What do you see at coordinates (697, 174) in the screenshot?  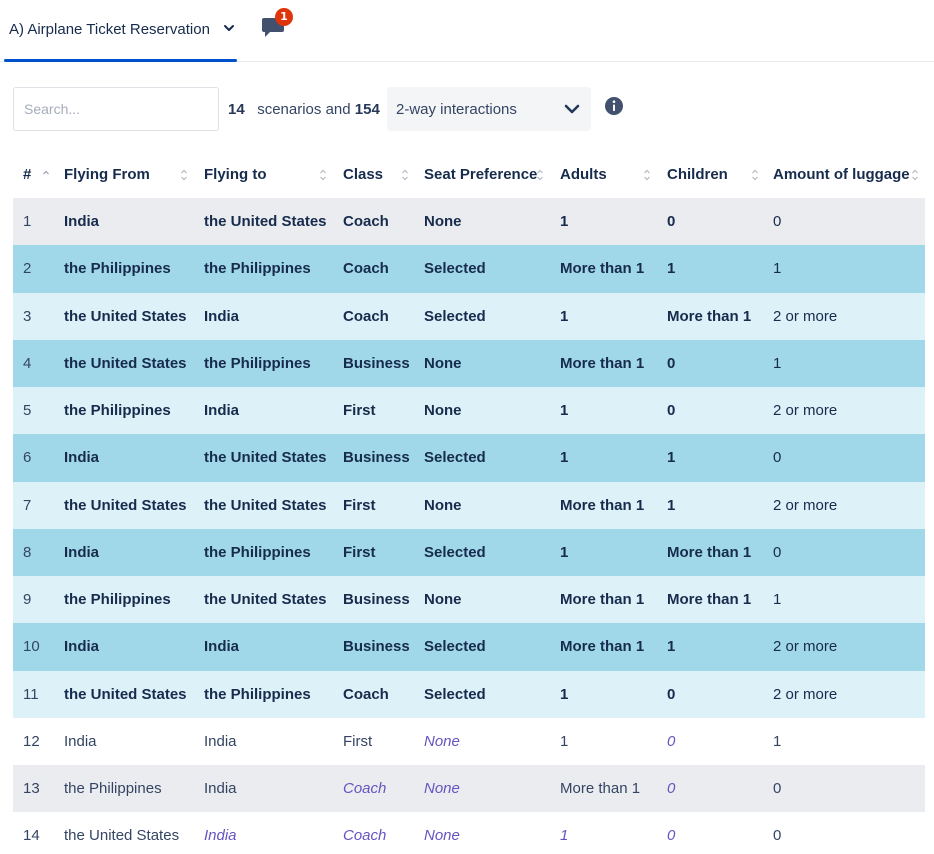 I see `column-header: Children` at bounding box center [697, 174].